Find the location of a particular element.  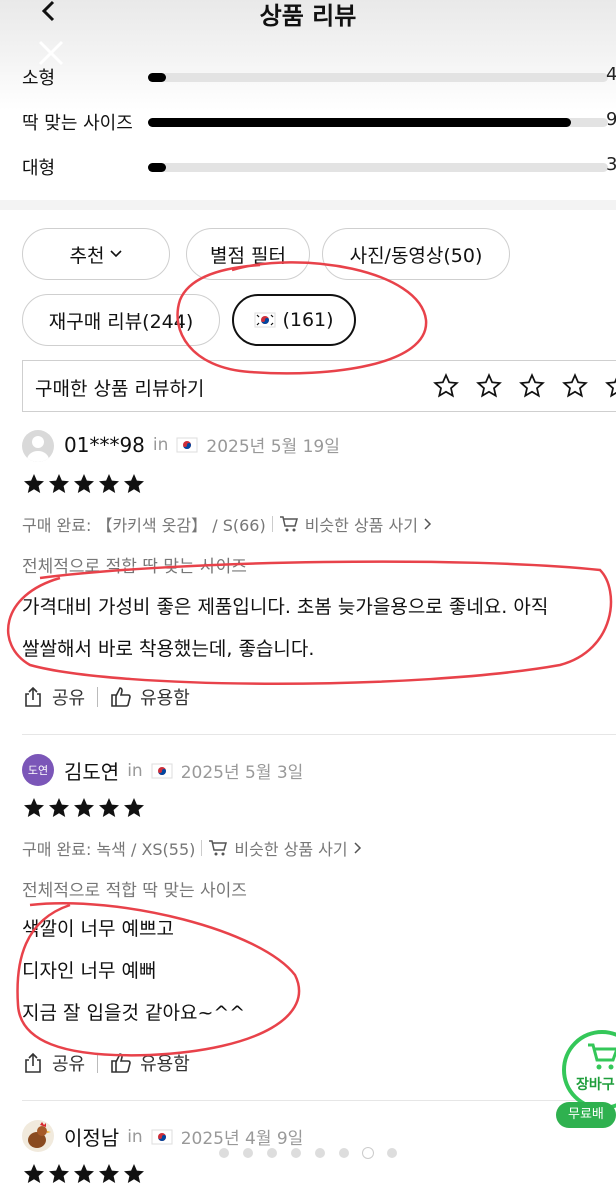

size-label: 딱 맞는 사이즈 is located at coordinates (77, 123).